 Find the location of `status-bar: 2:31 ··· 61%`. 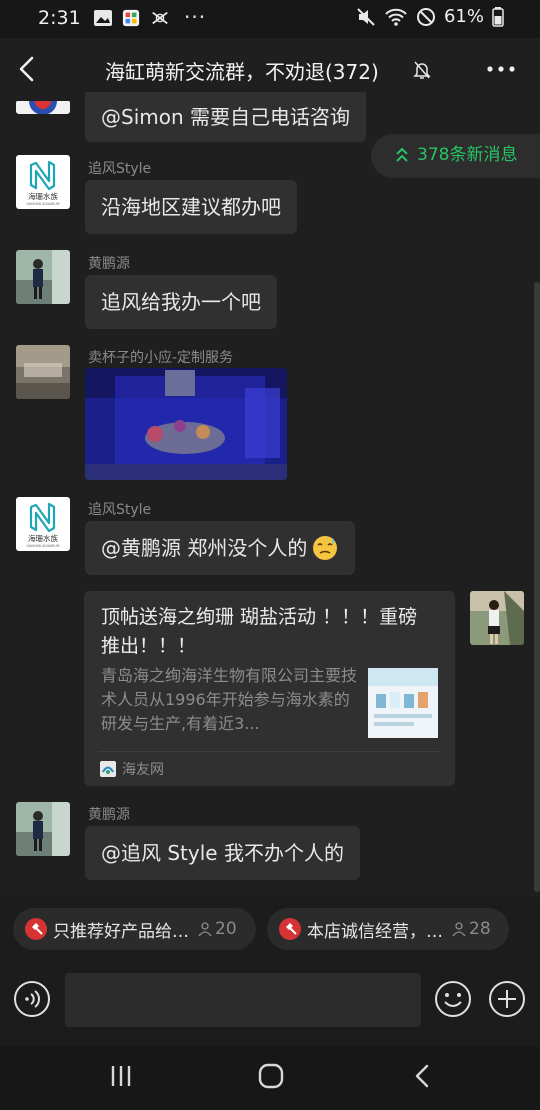

status-bar: 2:31 ··· 61% is located at coordinates (270, 19).